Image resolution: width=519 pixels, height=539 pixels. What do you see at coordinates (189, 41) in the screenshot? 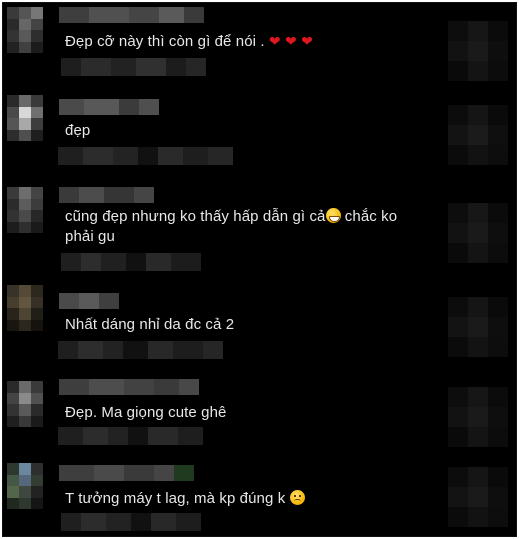
I see `comment-text: Đẹp cỡ này thì còn gì để nói . ❤ ❤ ❤` at bounding box center [189, 41].